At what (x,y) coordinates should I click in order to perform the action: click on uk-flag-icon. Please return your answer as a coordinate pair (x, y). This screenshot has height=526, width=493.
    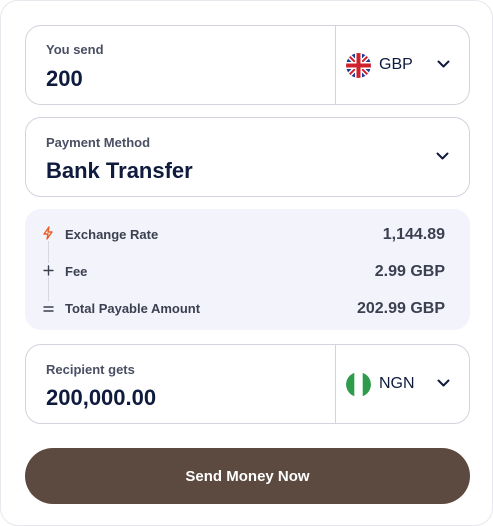
    Looking at the image, I should click on (358, 65).